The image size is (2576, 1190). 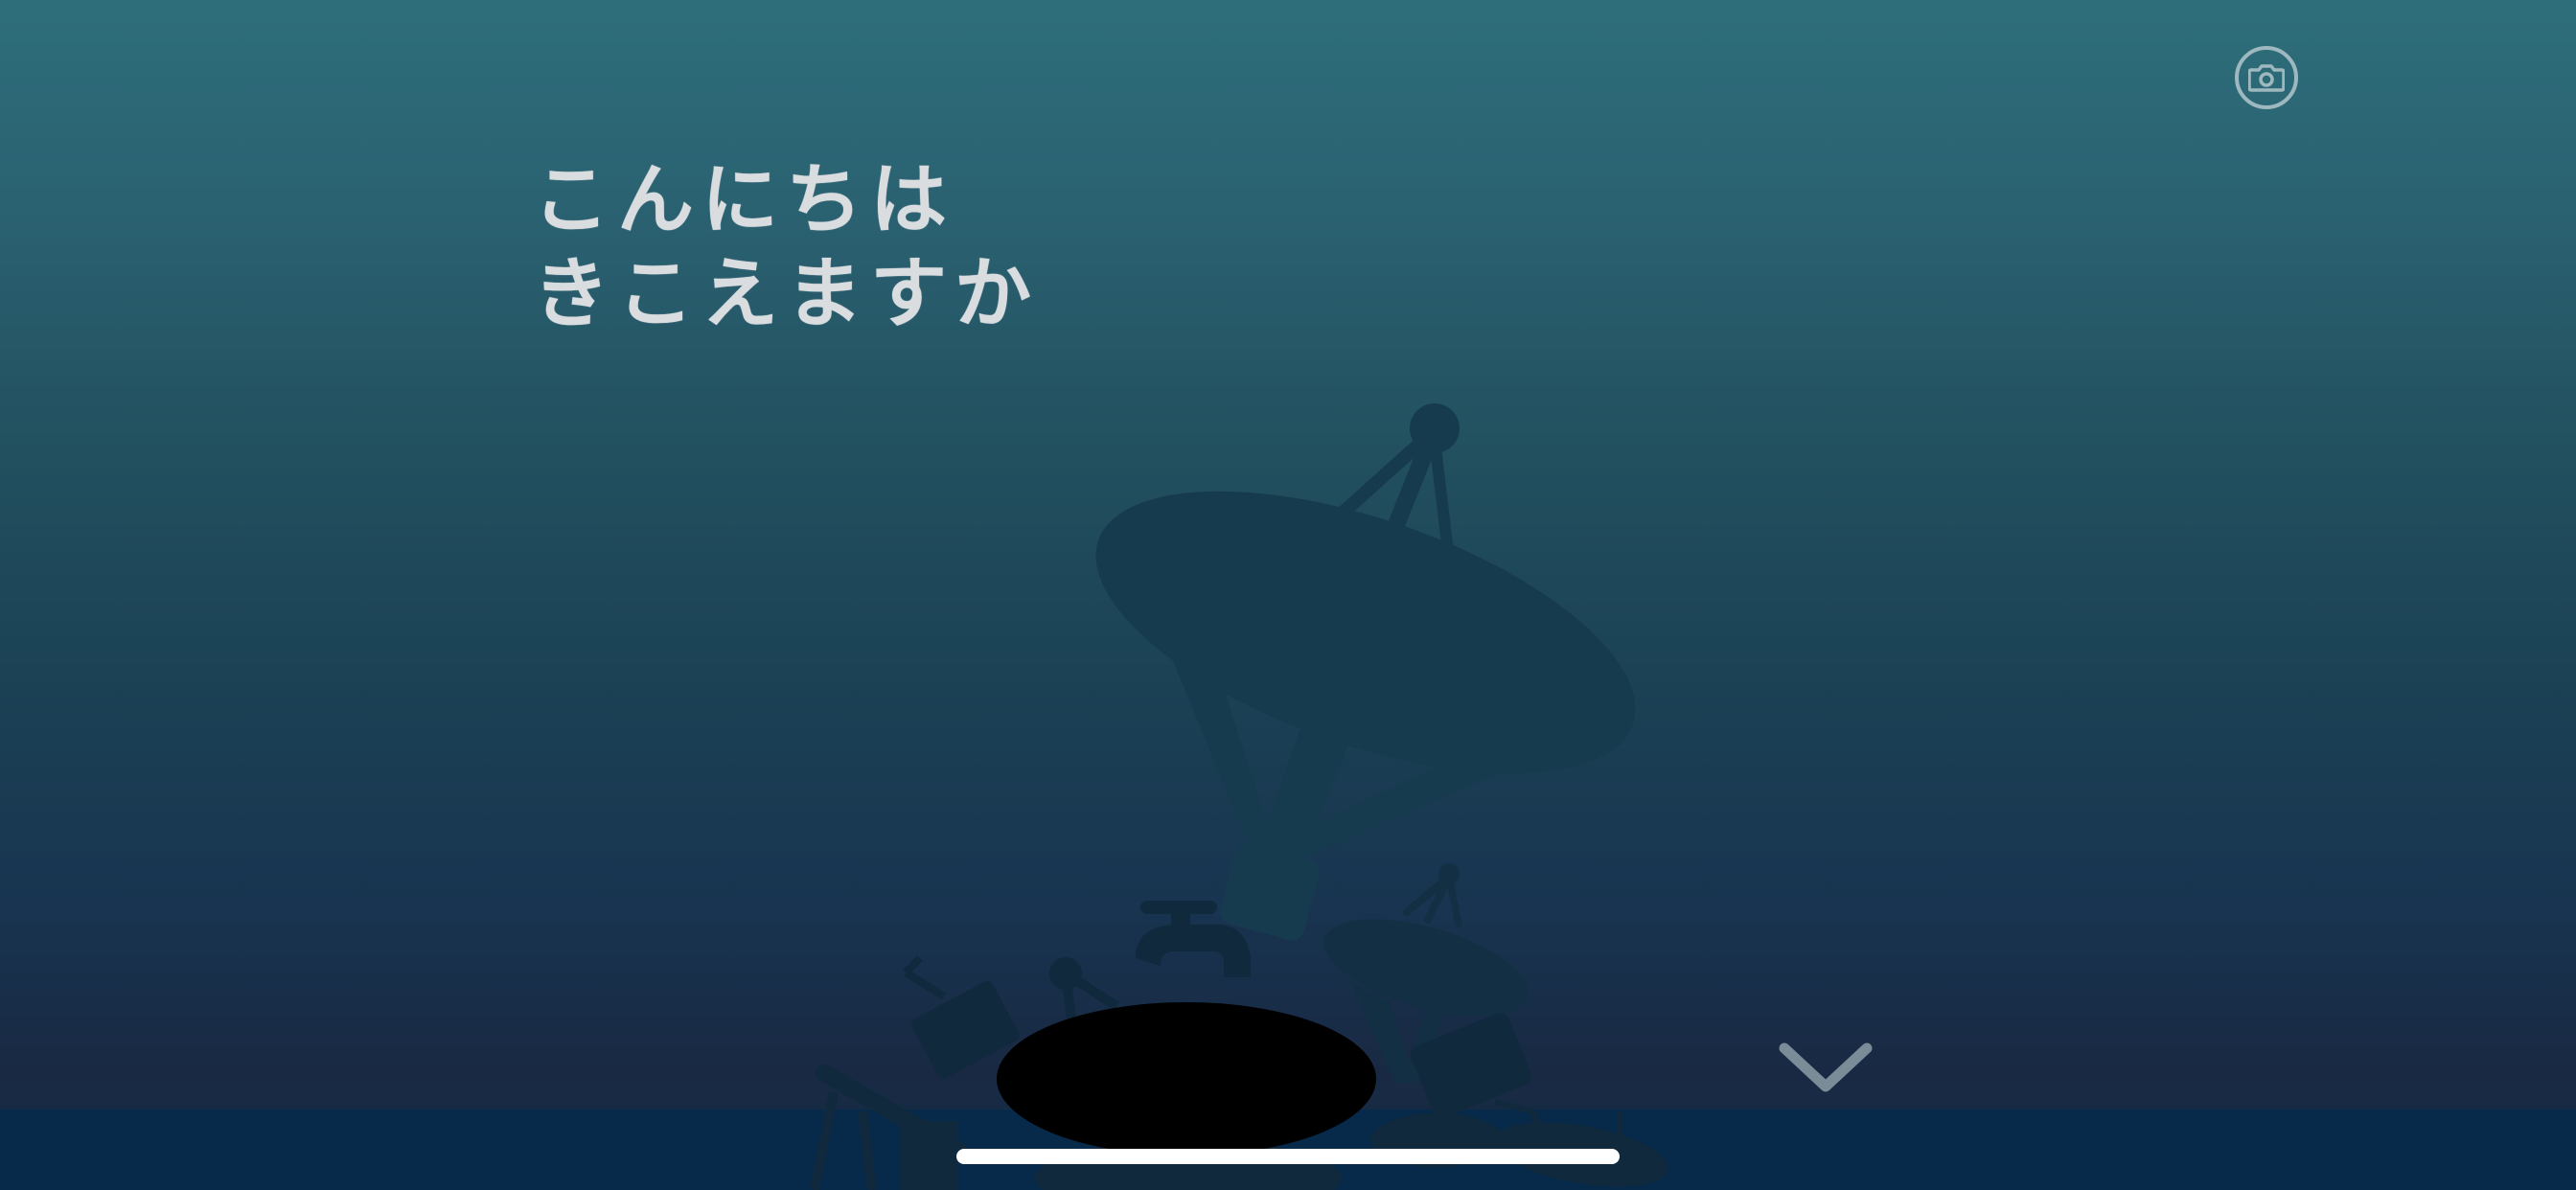 I want to click on camera-button, so click(x=2266, y=78).